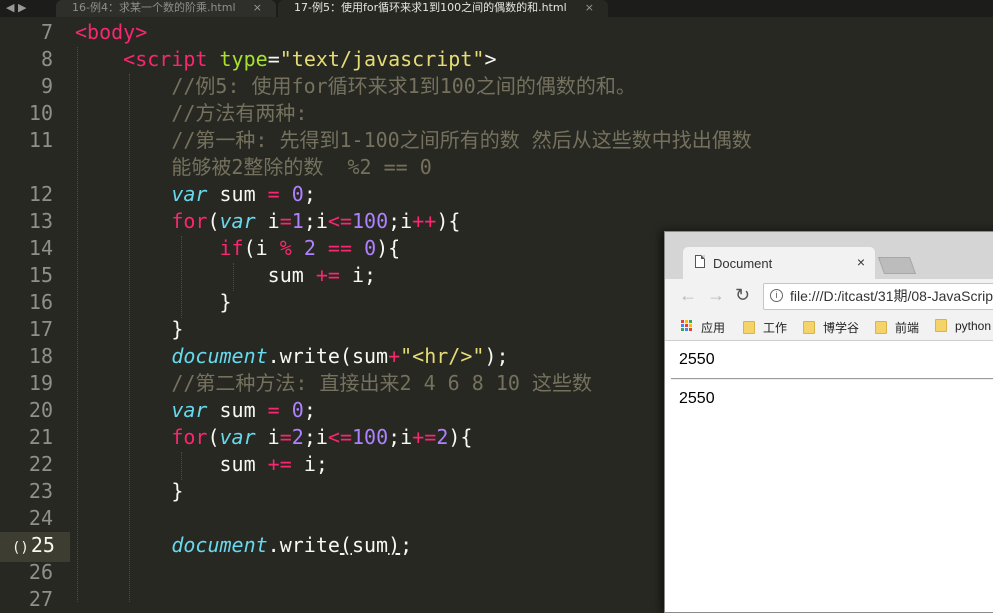 Image resolution: width=993 pixels, height=613 pixels. Describe the element at coordinates (40, 221) in the screenshot. I see `line-number: 13` at that location.